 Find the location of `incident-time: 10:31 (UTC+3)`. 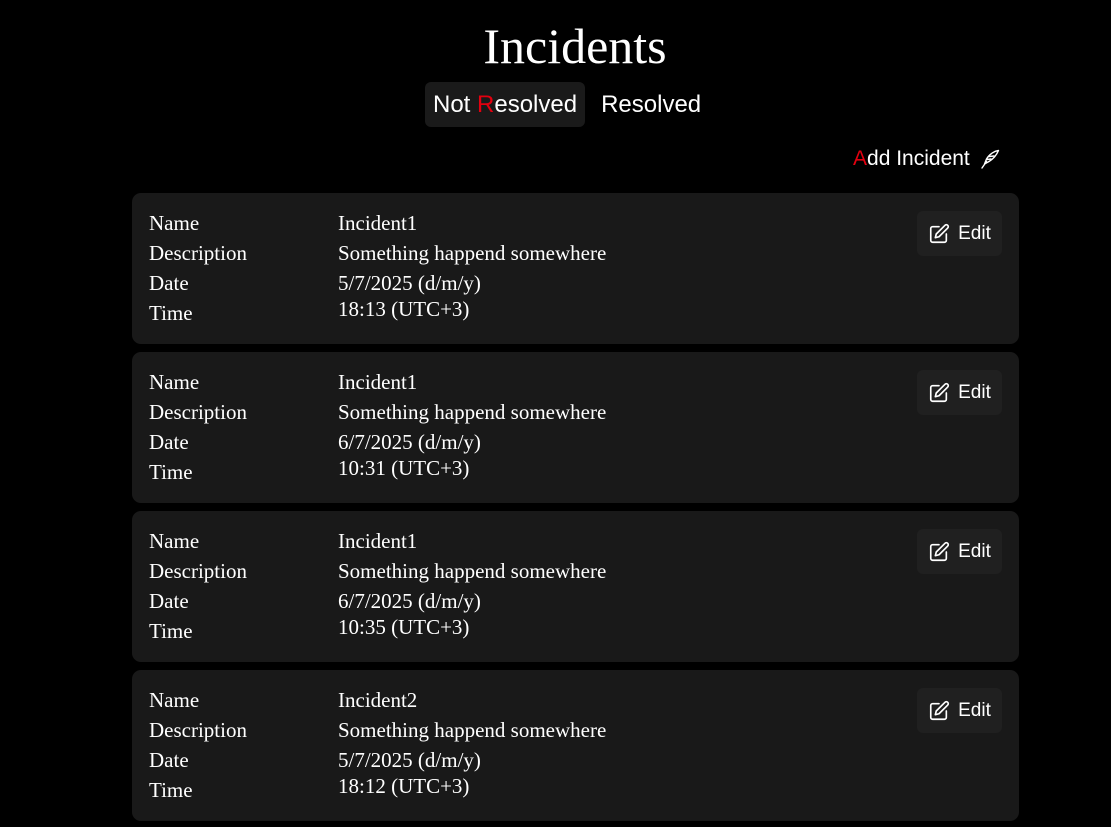

incident-time: 10:31 (UTC+3) is located at coordinates (404, 468).